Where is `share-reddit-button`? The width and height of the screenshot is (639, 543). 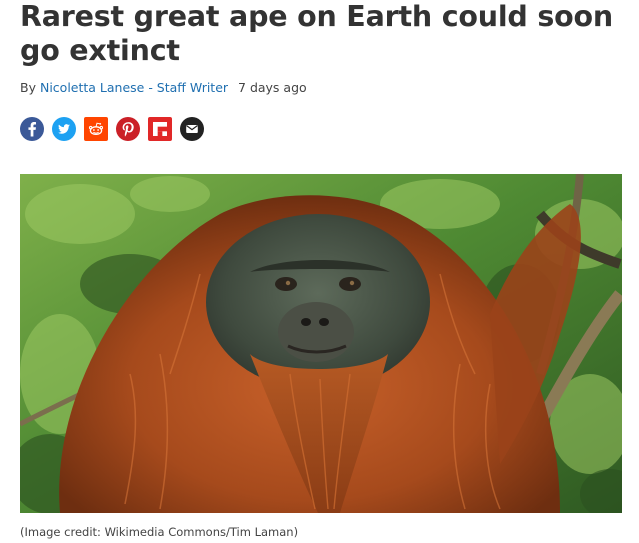
share-reddit-button is located at coordinates (96, 129).